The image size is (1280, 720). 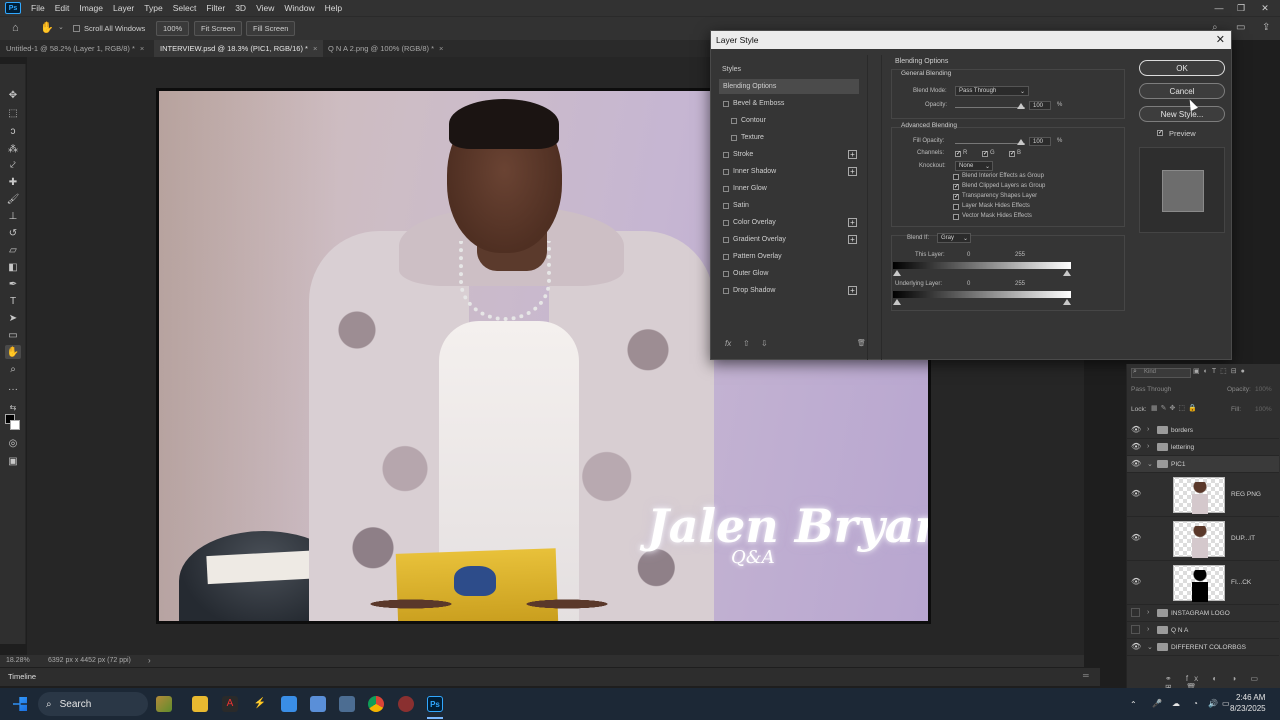 What do you see at coordinates (1135, 612) in the screenshot?
I see `eye-hidden-icon` at bounding box center [1135, 612].